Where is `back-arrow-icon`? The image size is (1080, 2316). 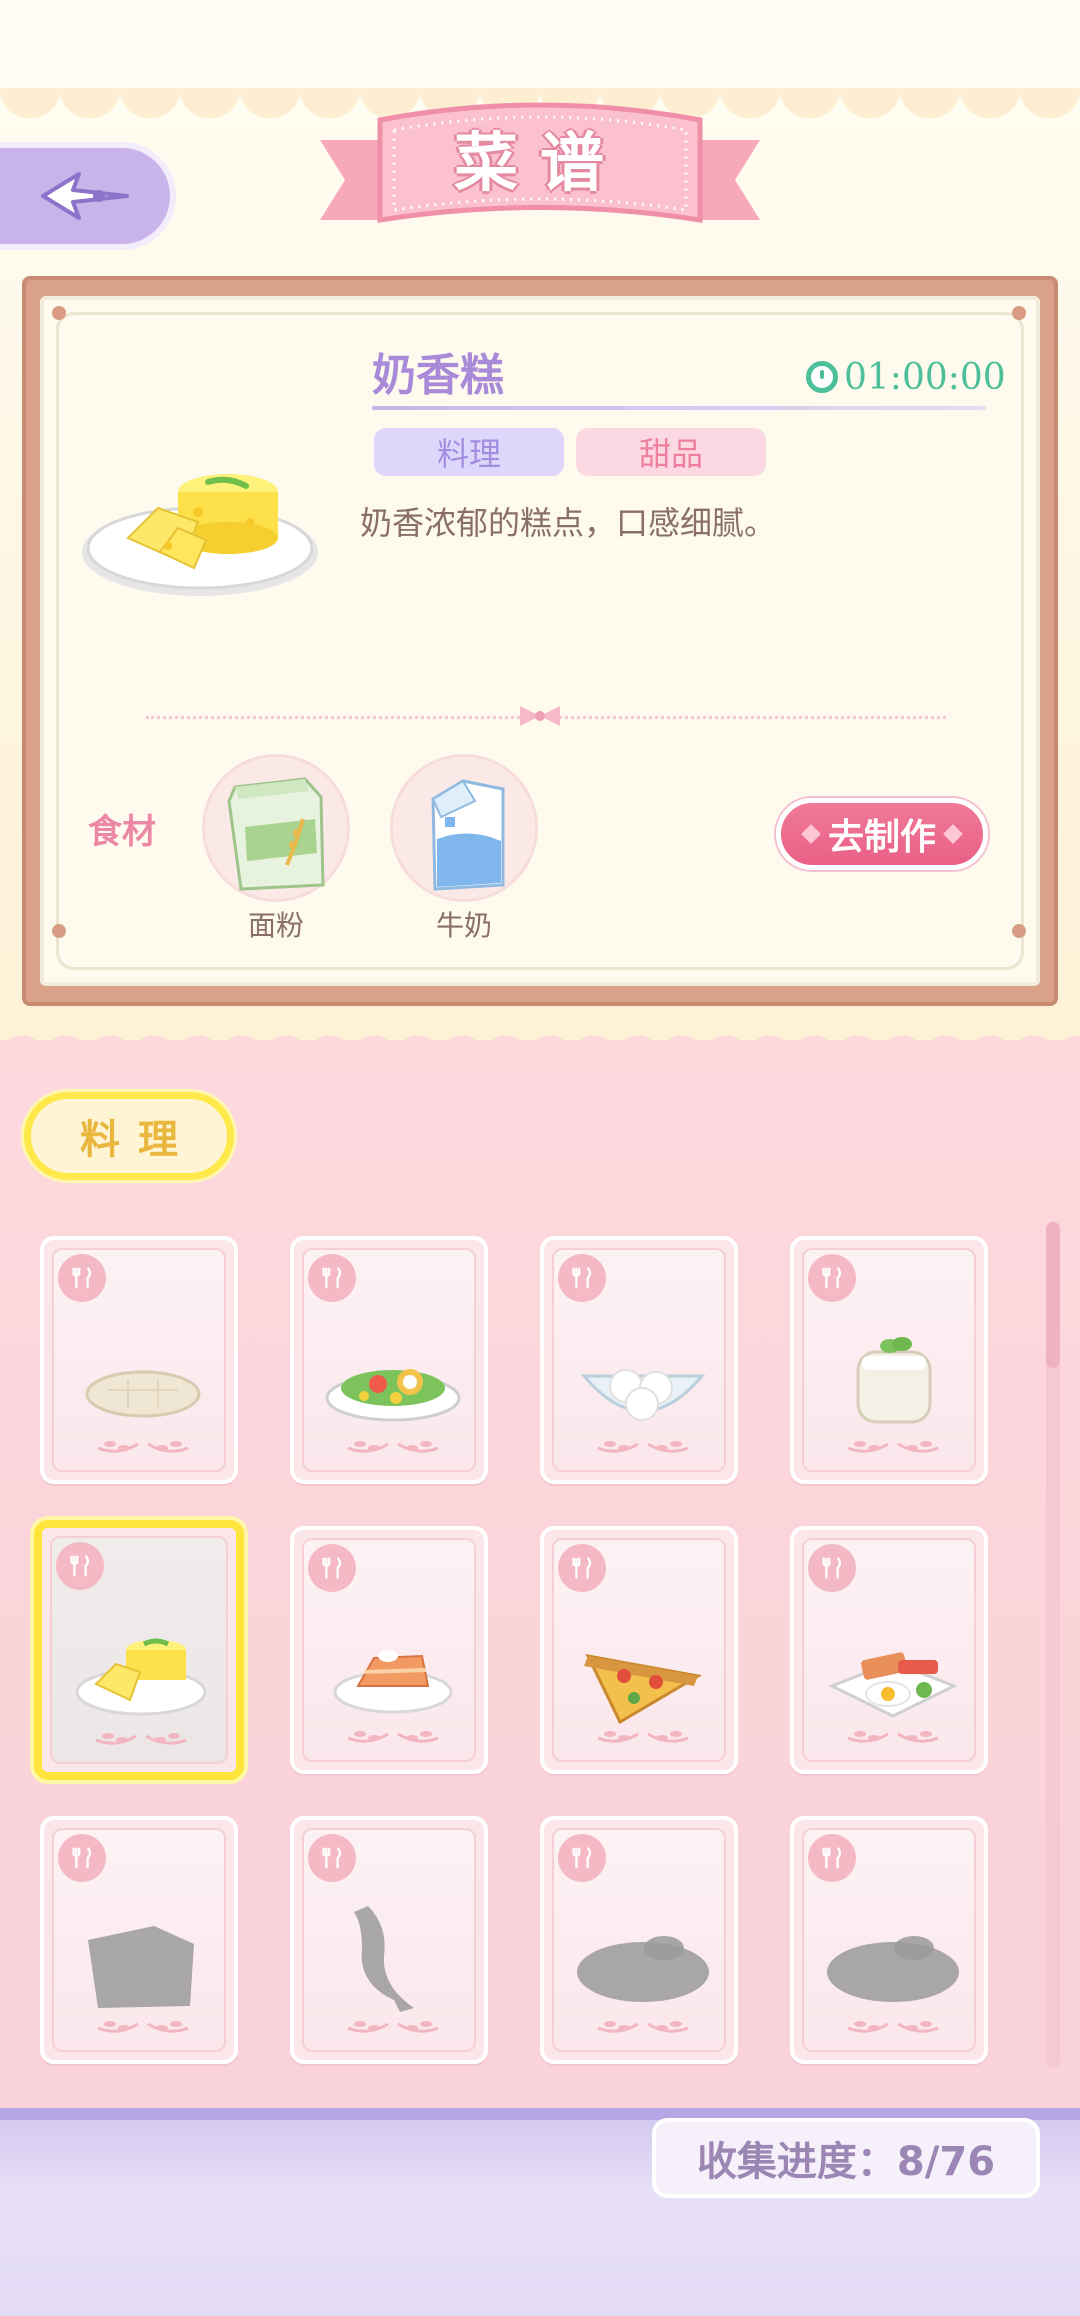
back-arrow-icon is located at coordinates (85, 196).